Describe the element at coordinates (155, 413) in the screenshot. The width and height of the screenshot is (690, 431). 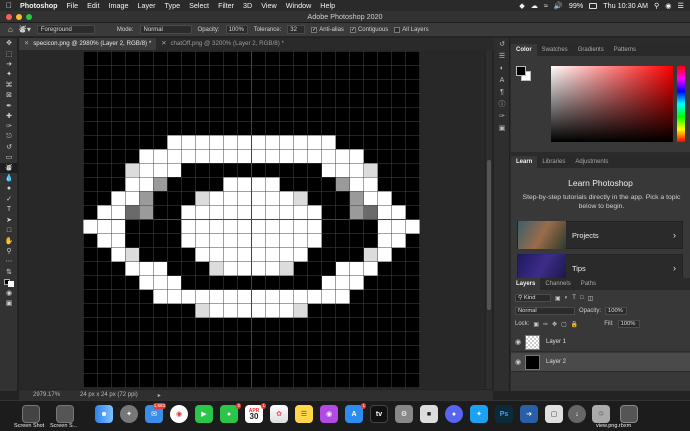
I see `mail-icon: ✉ 1,663` at that location.